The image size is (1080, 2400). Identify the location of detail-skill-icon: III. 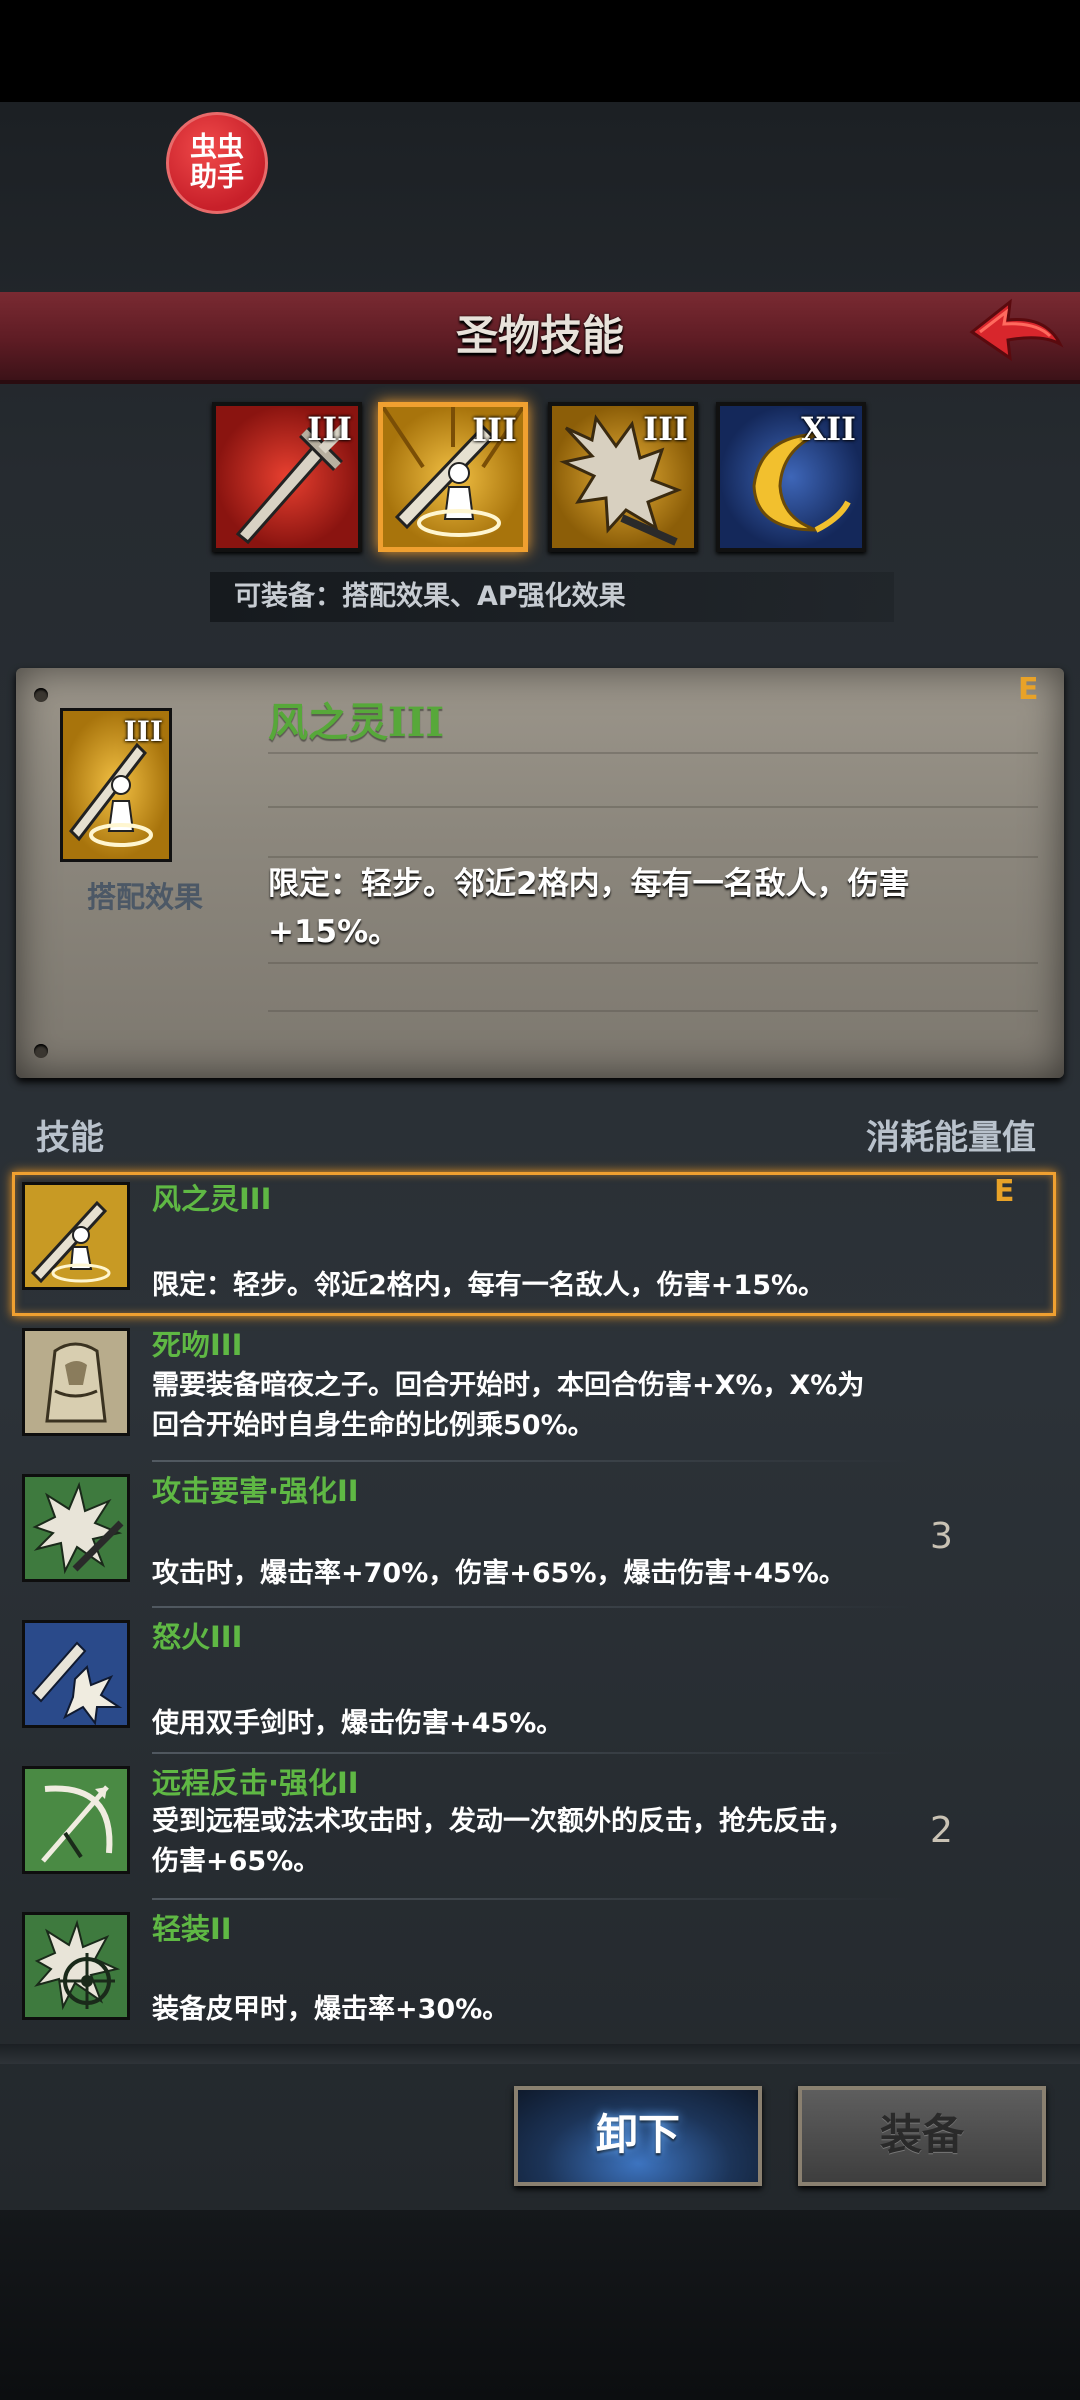
(116, 785).